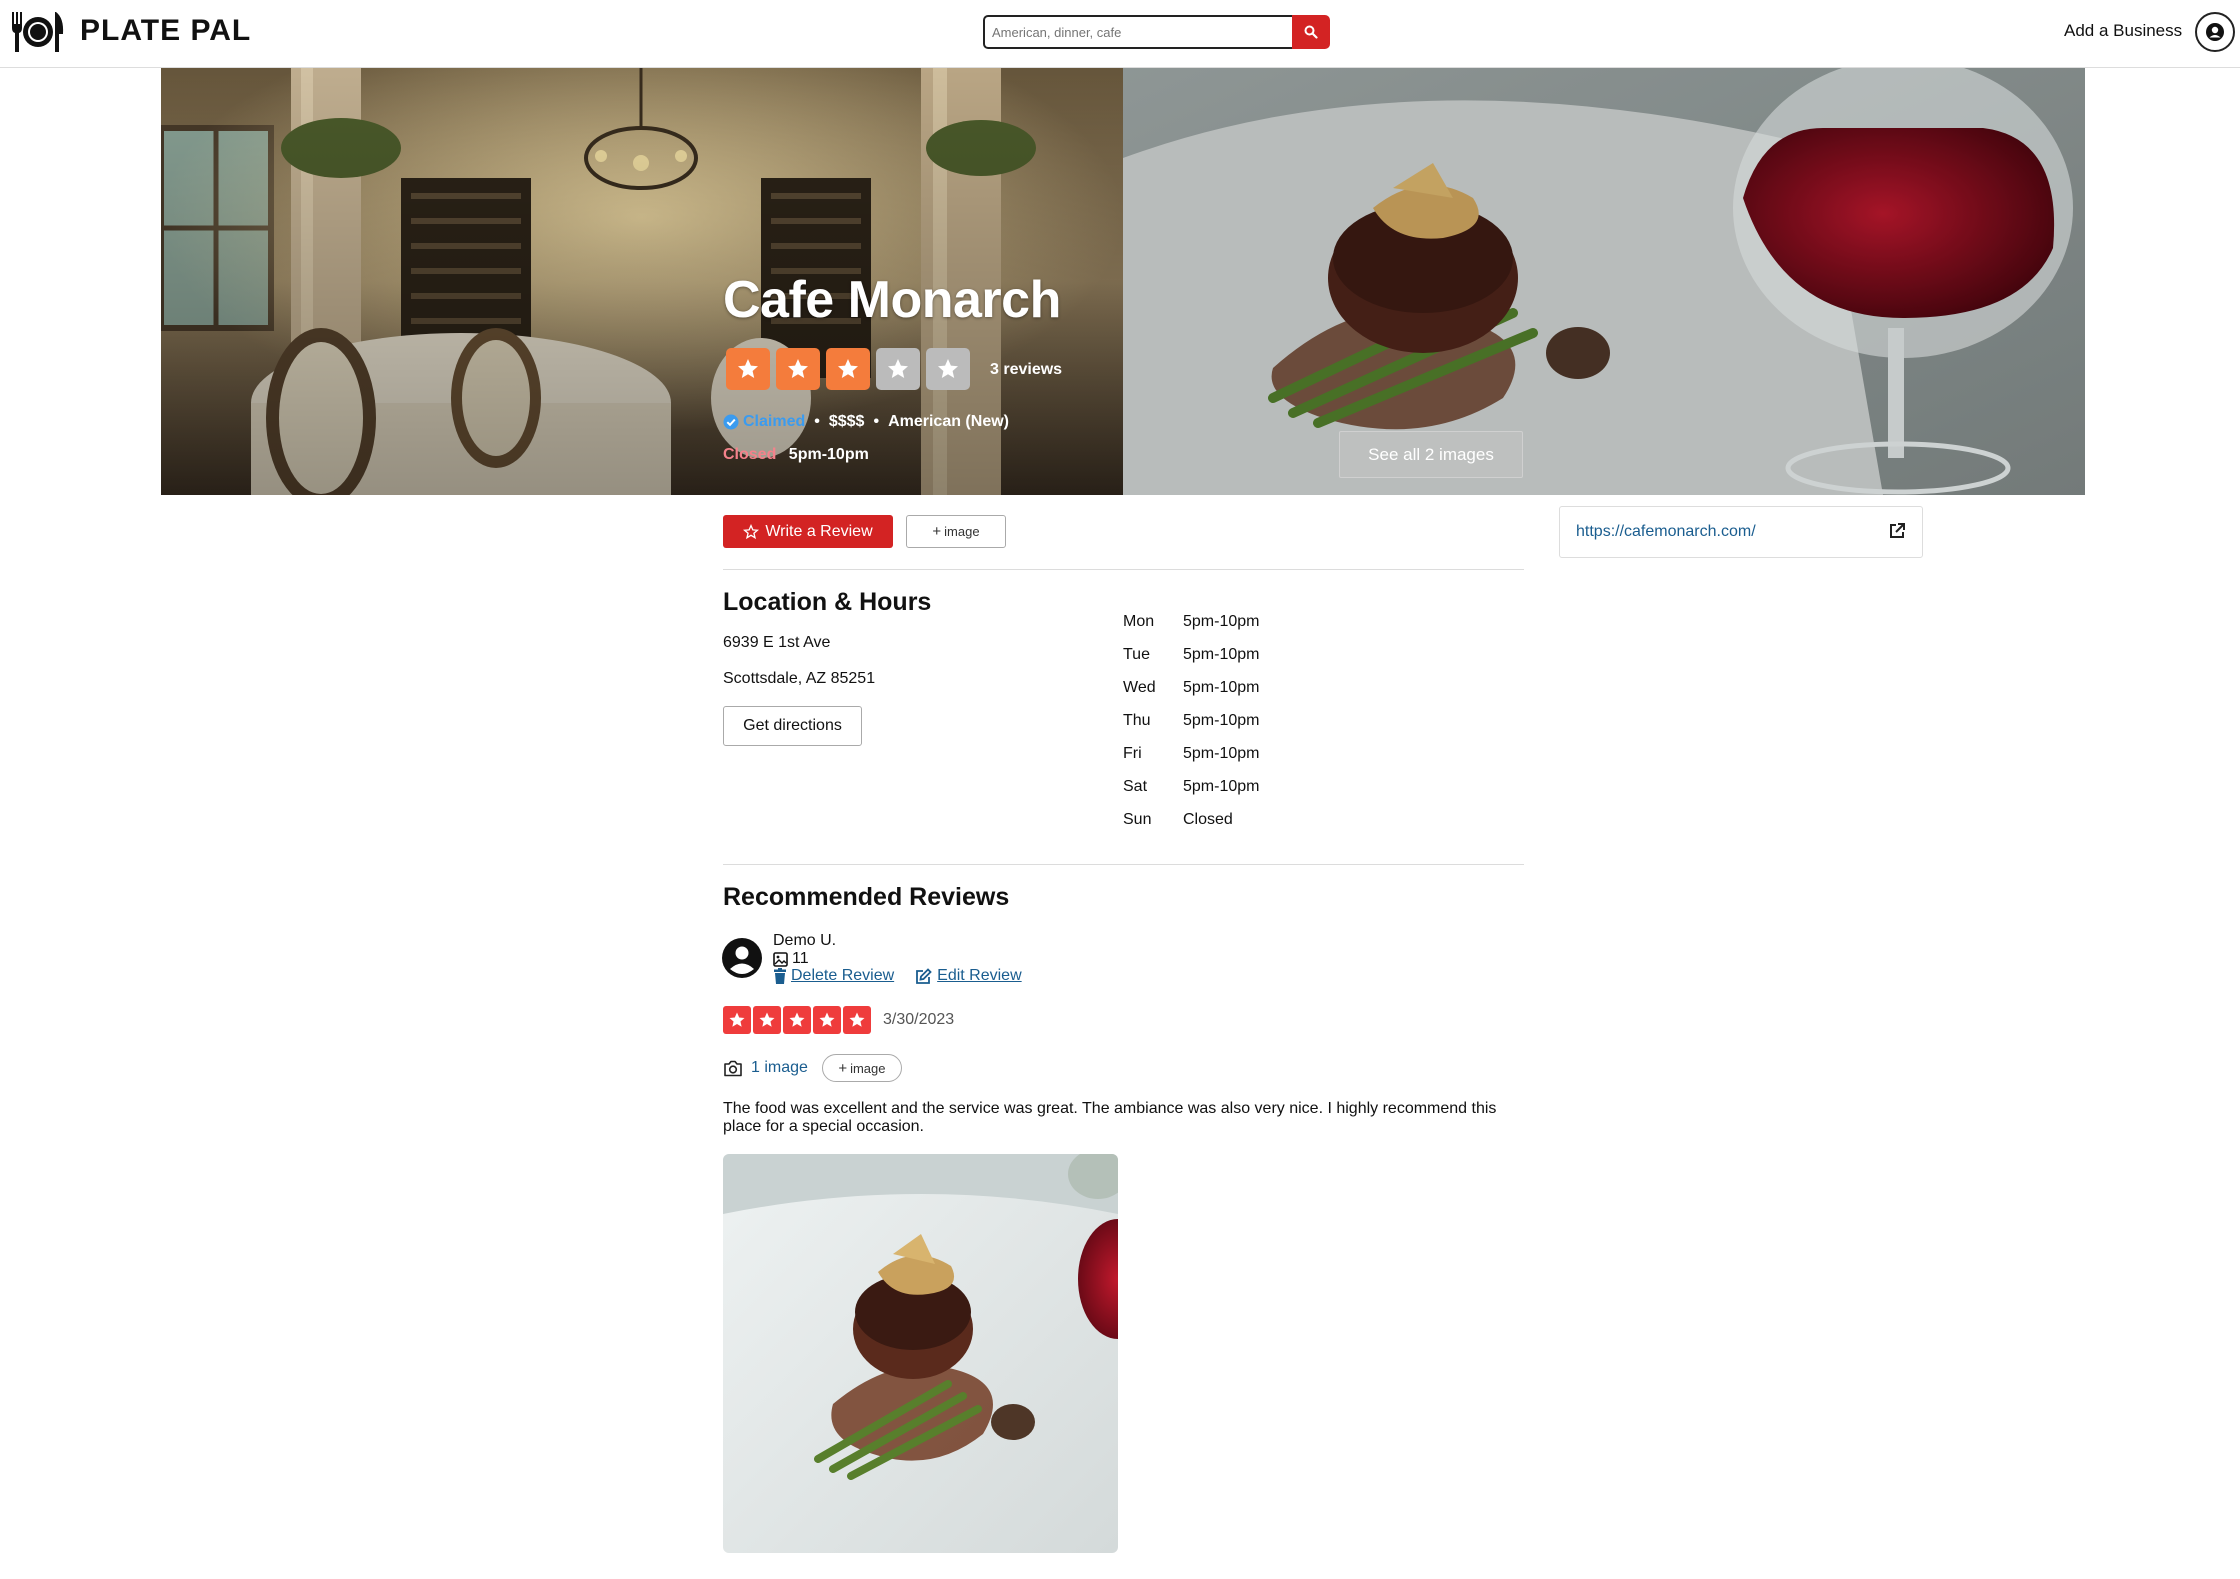  I want to click on business-name: Cafe Monarch, so click(892, 300).